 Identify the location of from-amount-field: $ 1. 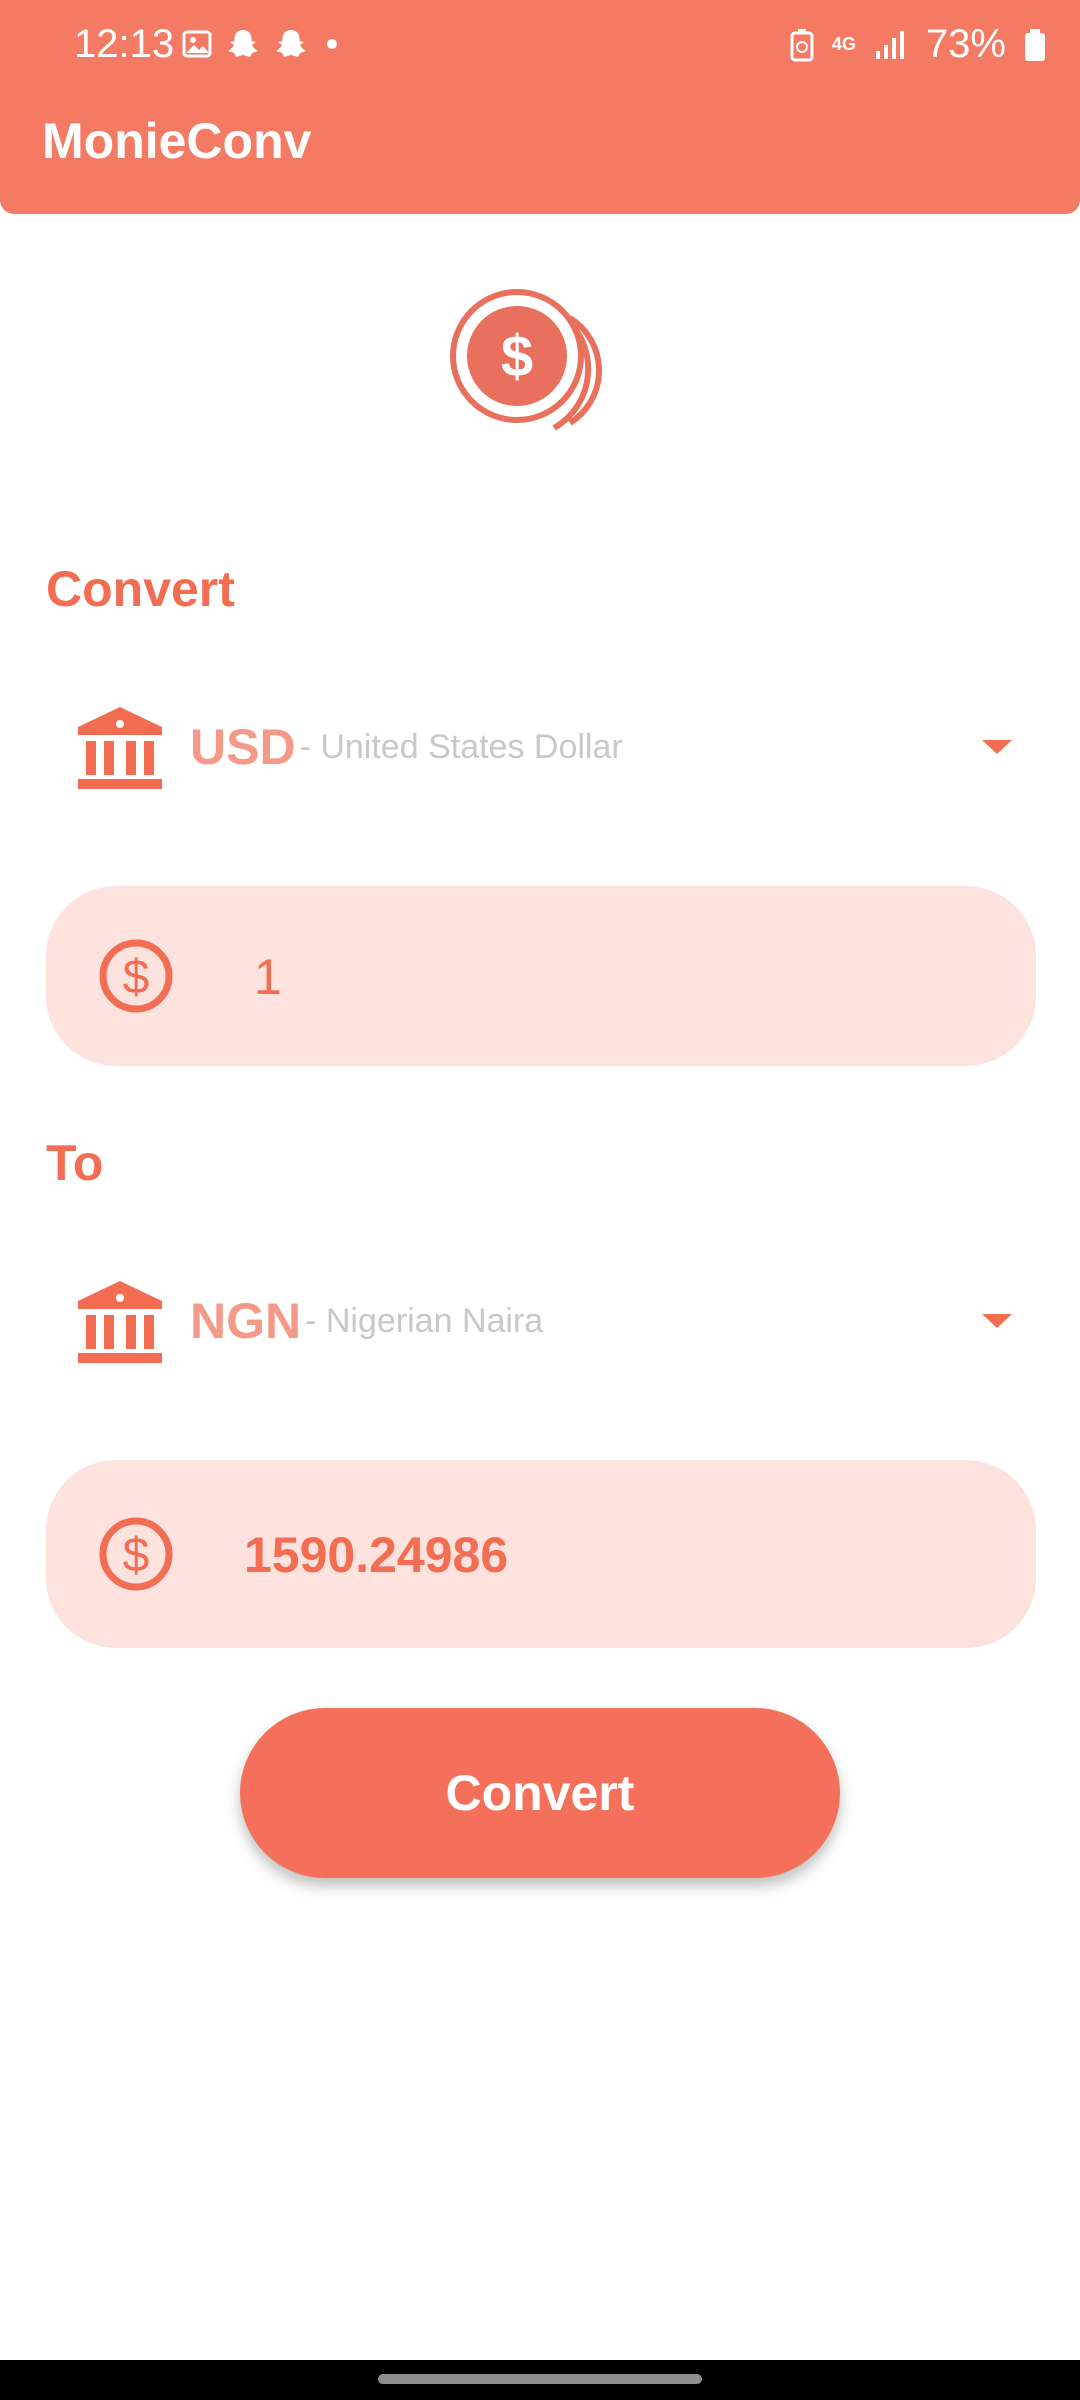
(541, 976).